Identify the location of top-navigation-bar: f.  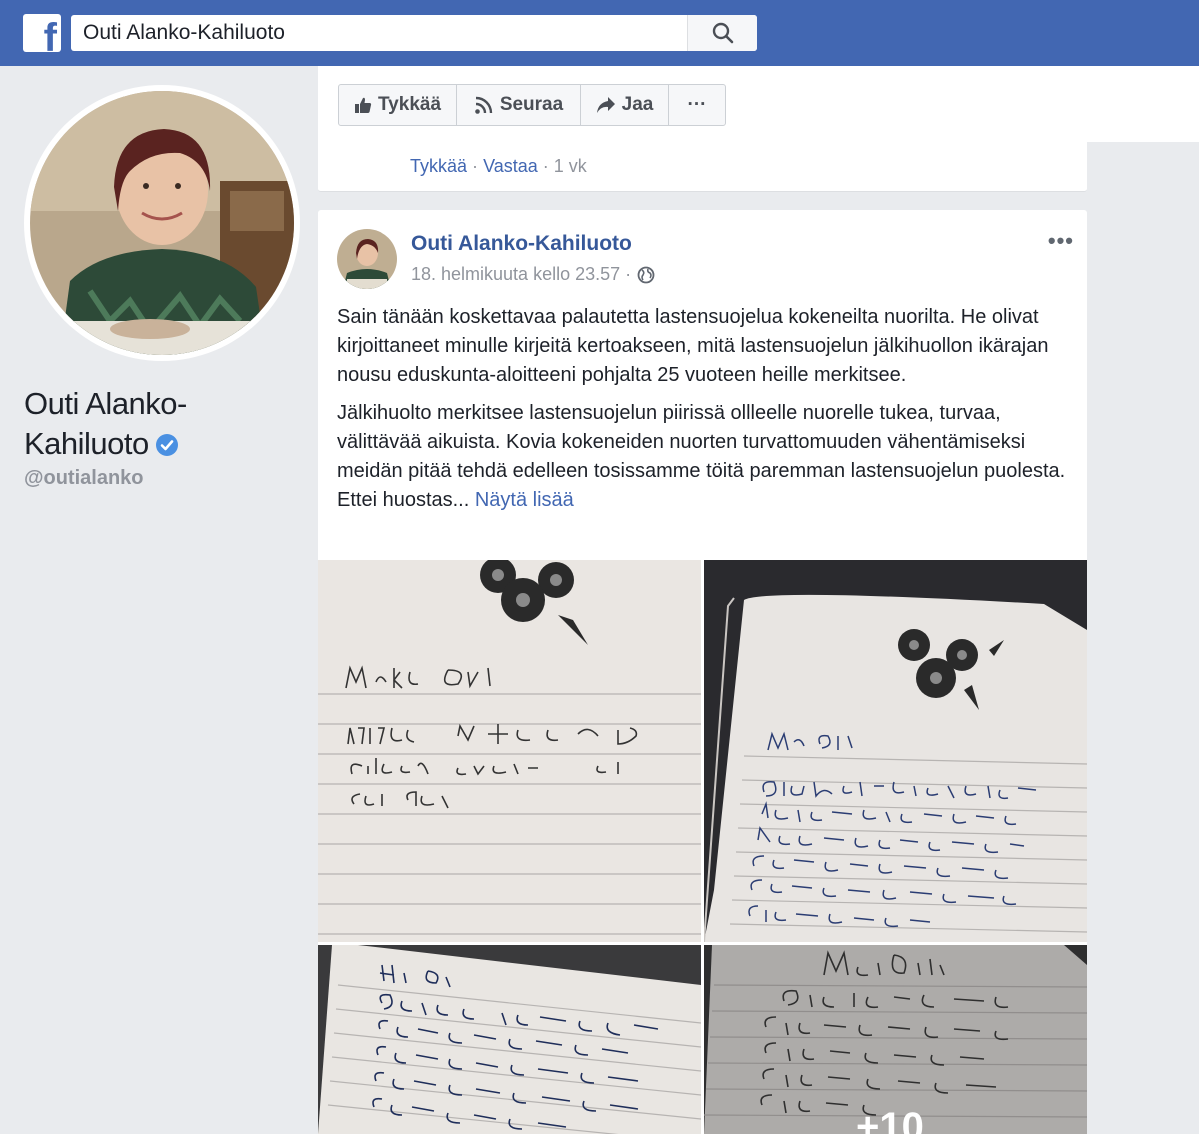
(599, 33).